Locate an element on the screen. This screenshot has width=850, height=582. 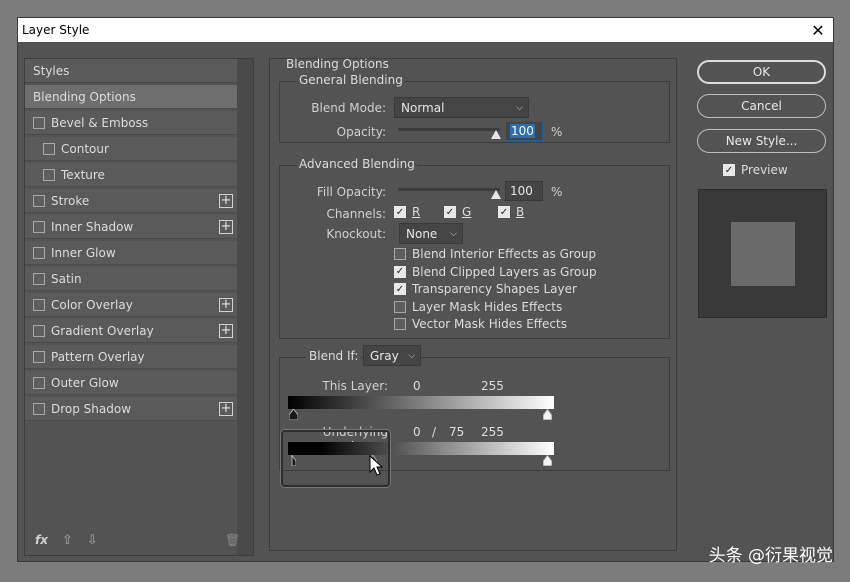
style-item-styles: Styles is located at coordinates (131, 71).